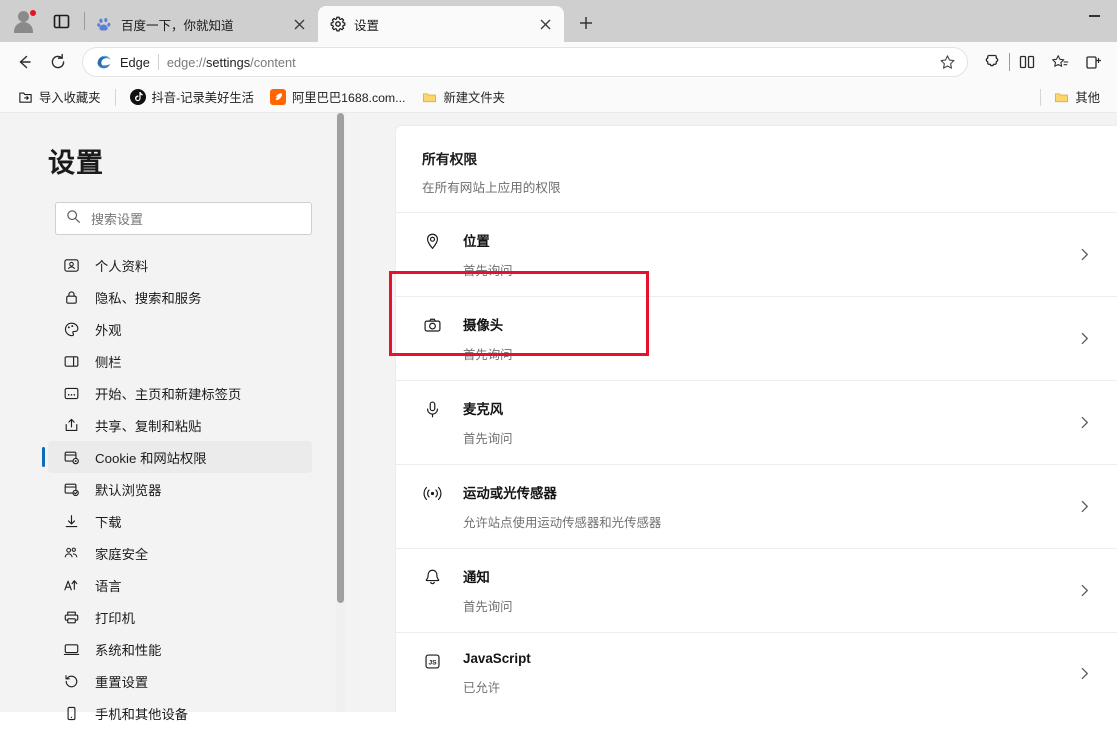 Image resolution: width=1117 pixels, height=729 pixels. I want to click on permissions-heading: 所有权限, so click(450, 159).